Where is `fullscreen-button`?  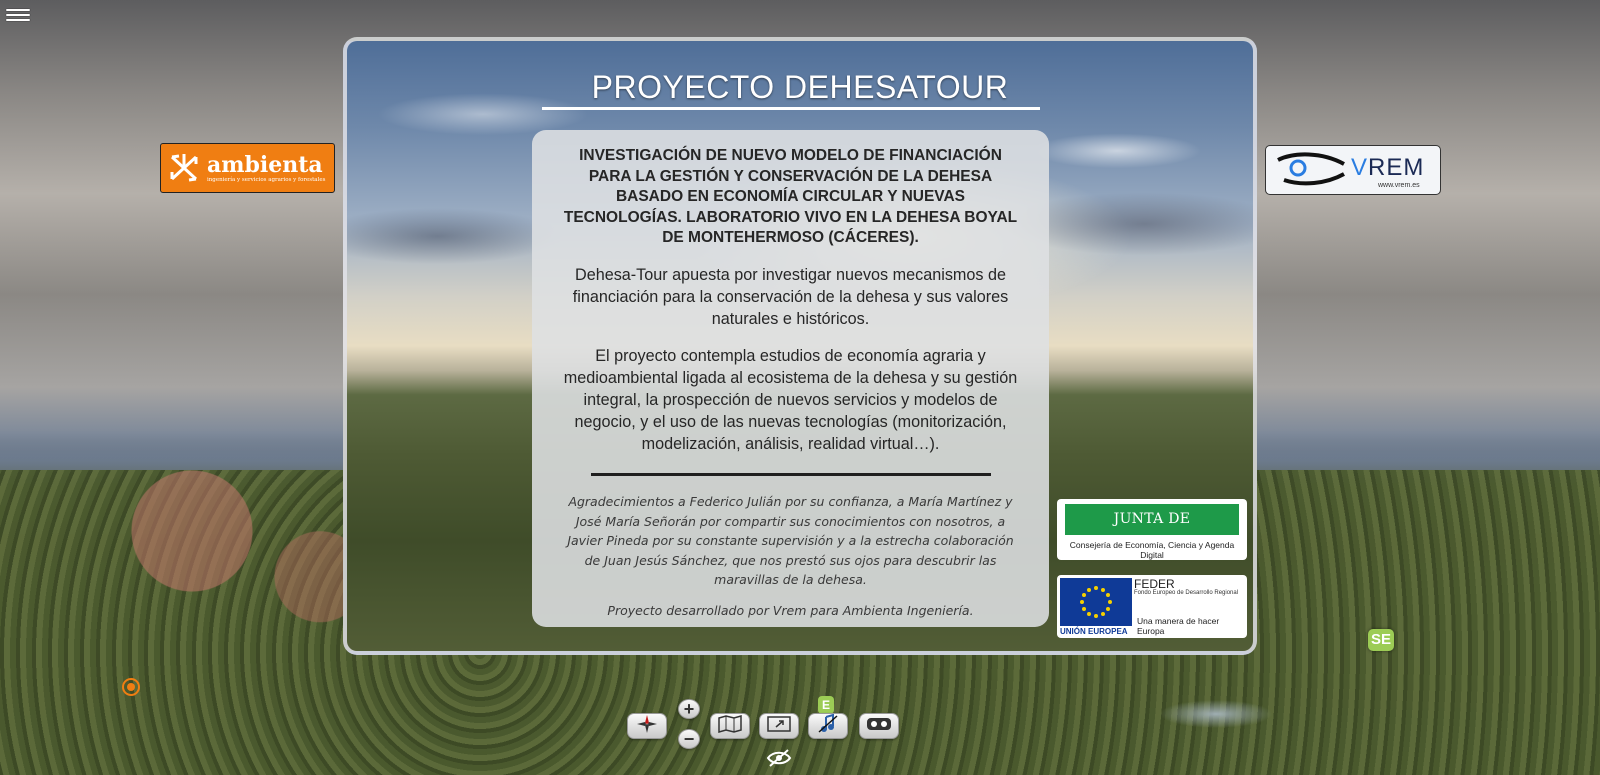 fullscreen-button is located at coordinates (779, 726).